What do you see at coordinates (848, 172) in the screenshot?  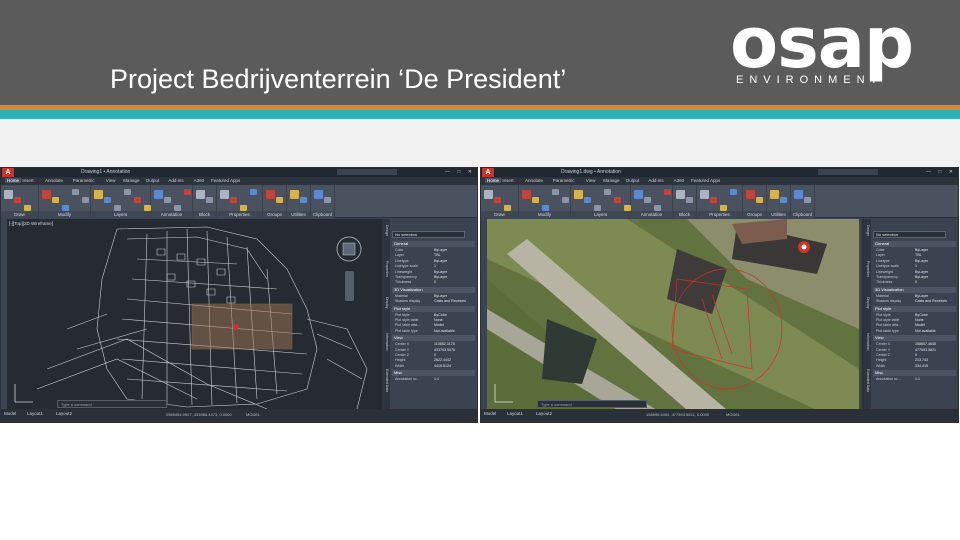 I see `search-input` at bounding box center [848, 172].